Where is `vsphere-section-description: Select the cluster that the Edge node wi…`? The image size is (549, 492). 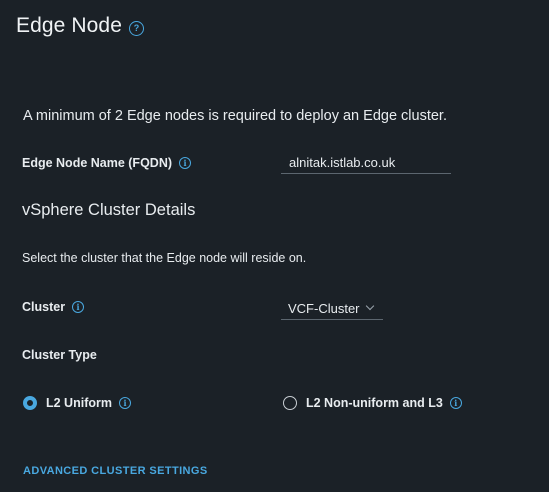
vsphere-section-description: Select the cluster that the Edge node wi… is located at coordinates (164, 258).